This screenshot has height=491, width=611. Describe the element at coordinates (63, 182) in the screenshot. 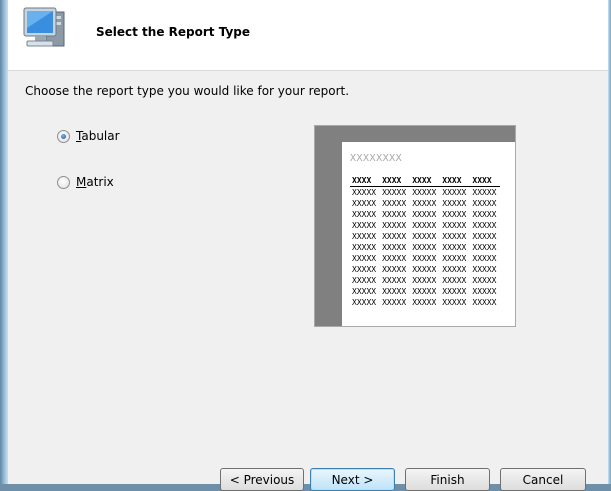

I see `radio-button-unchecked` at that location.